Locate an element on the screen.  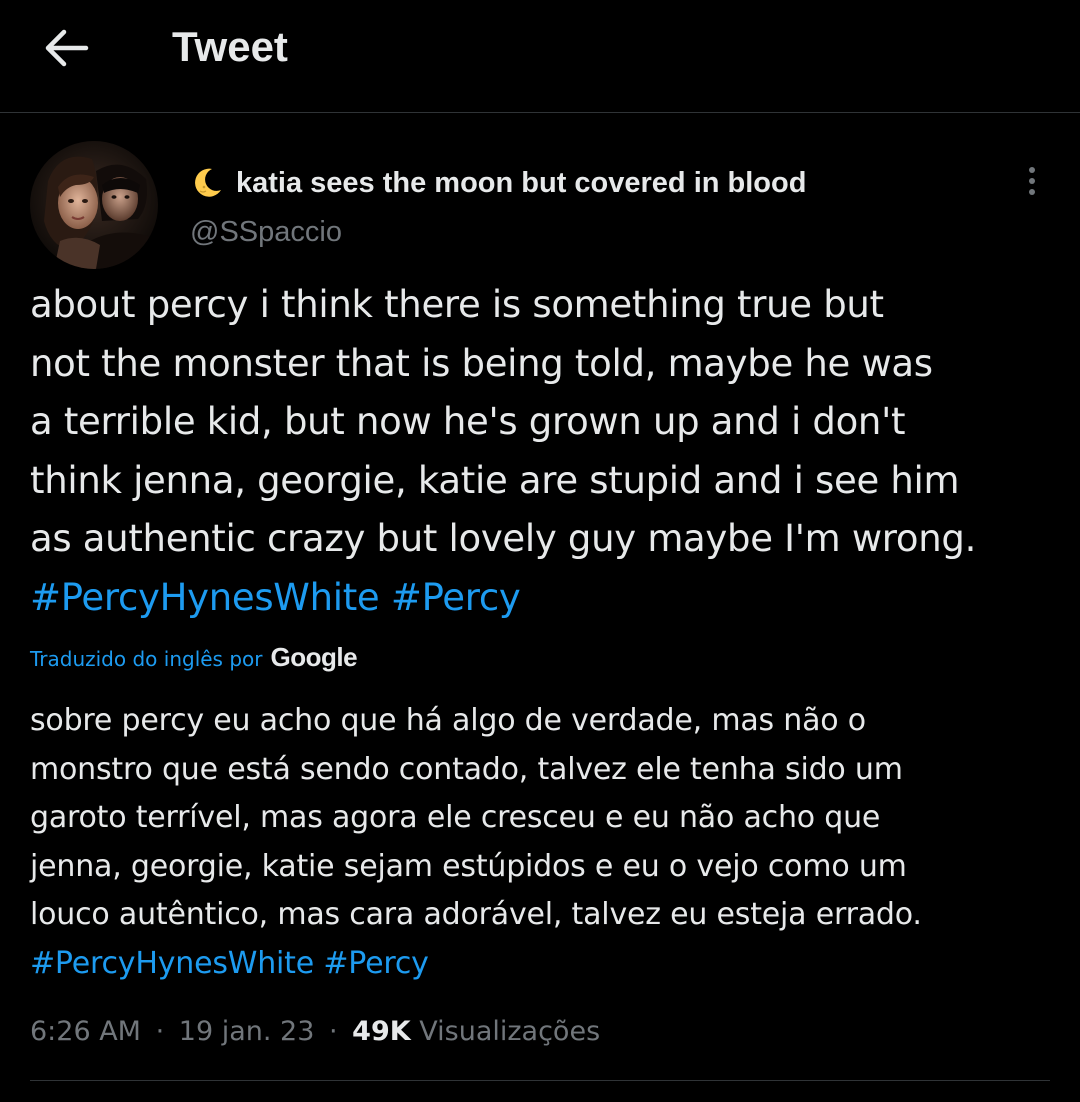
translation-attribution: Traduzido do inglês por Google is located at coordinates (194, 657).